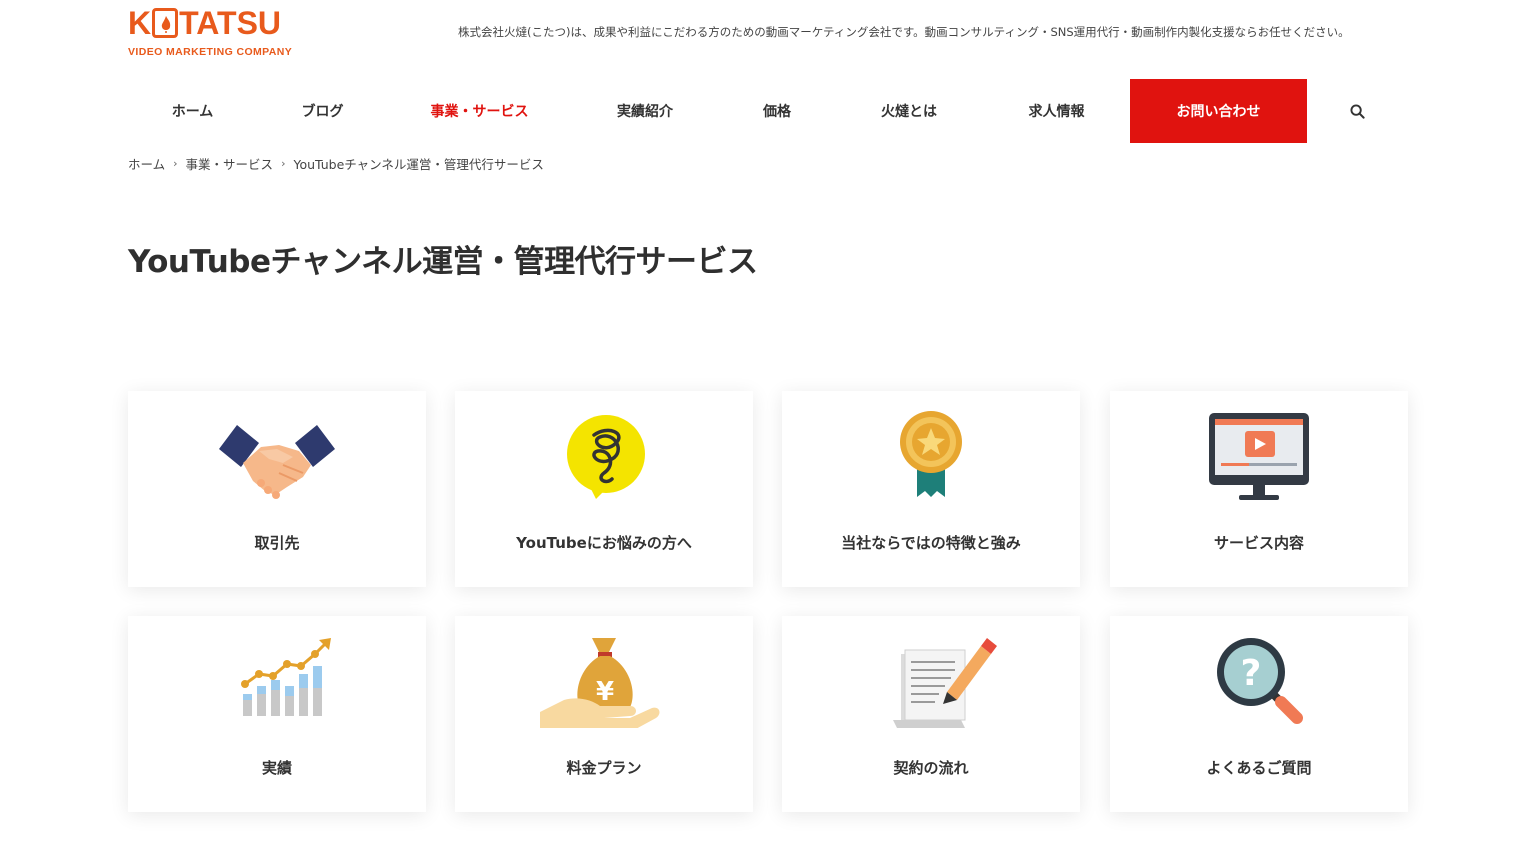 This screenshot has height=855, width=1526. Describe the element at coordinates (777, 111) in the screenshot. I see `nav-item-price: 価格` at that location.